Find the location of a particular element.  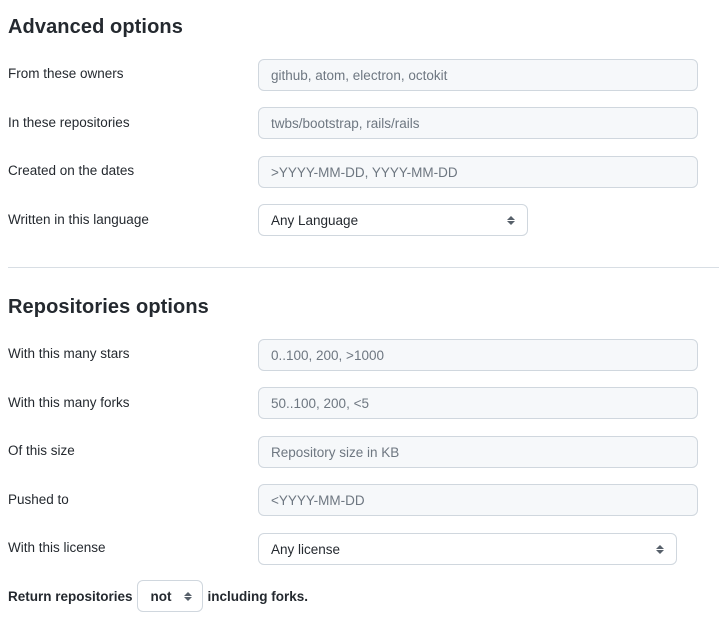

repositories-input: twbs/bootstrap, rails/rails is located at coordinates (478, 123).